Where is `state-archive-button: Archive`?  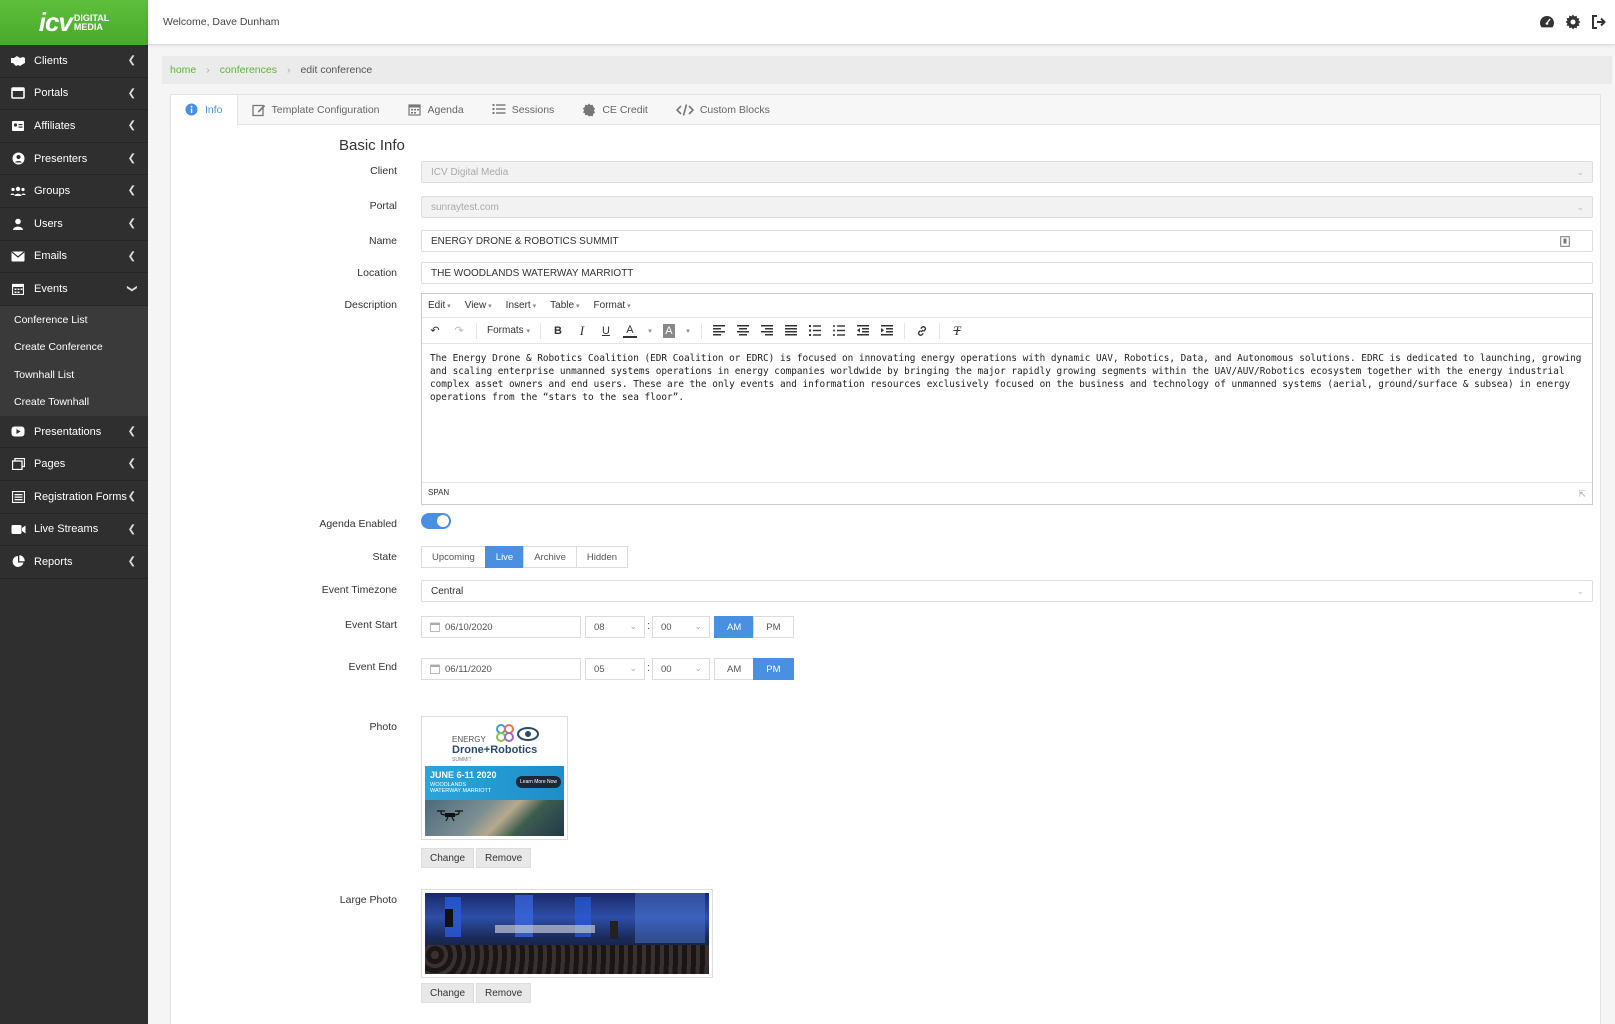 state-archive-button: Archive is located at coordinates (550, 557).